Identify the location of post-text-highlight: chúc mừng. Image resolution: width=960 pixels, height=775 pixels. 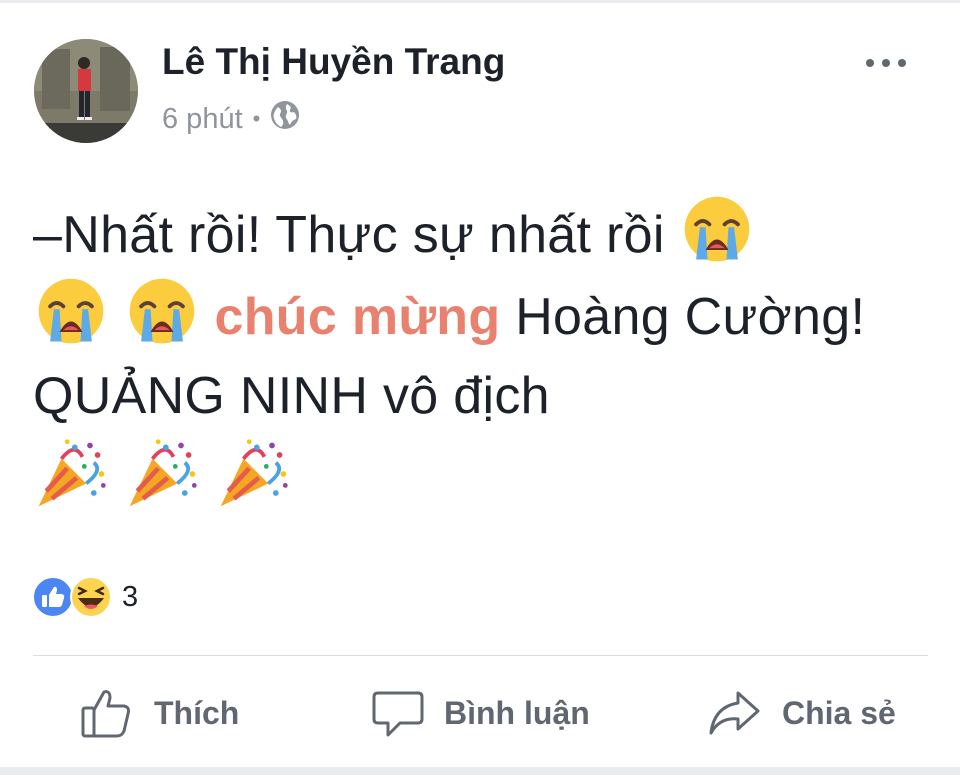
(357, 317).